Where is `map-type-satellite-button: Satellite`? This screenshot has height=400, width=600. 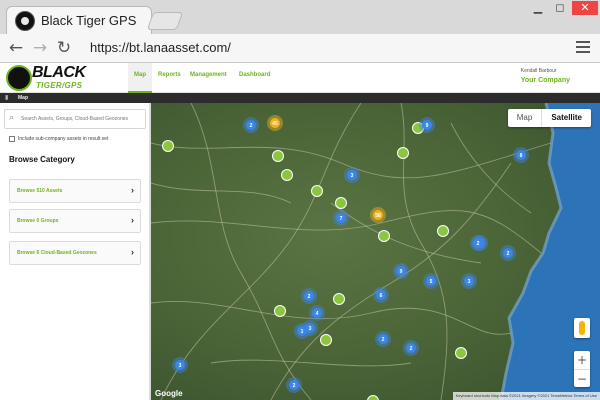
map-type-satellite-button: Satellite is located at coordinates (566, 118).